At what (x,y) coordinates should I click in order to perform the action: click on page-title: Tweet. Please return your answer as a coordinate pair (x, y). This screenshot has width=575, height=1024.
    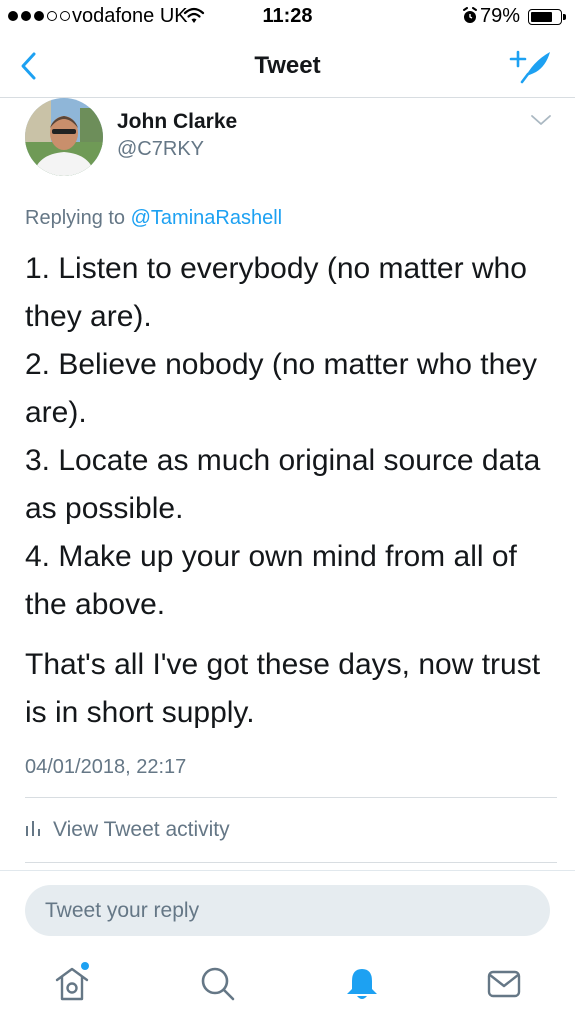
    Looking at the image, I should click on (287, 65).